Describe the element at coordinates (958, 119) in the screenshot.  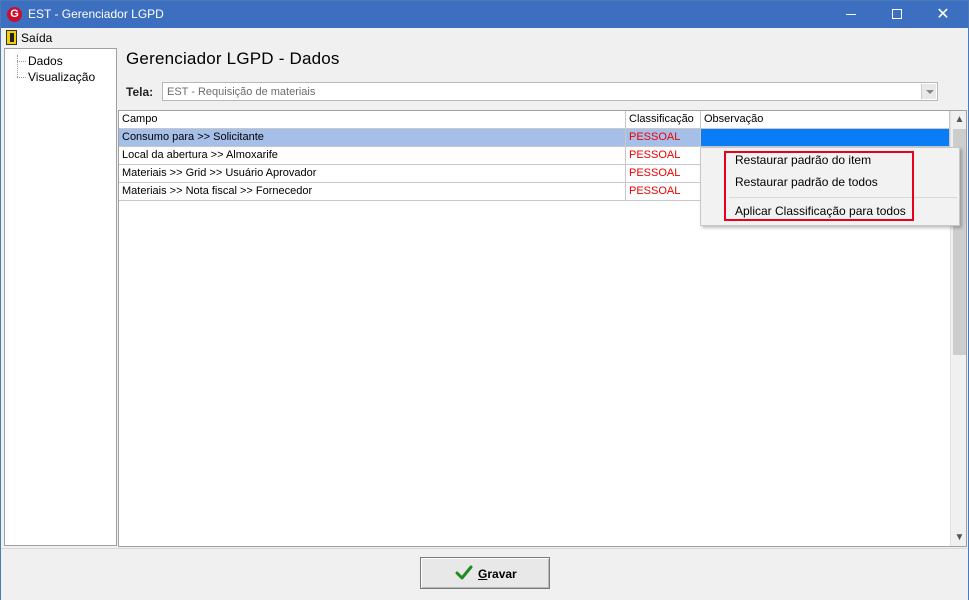
I see `scroll-up-icon: ▲` at that location.